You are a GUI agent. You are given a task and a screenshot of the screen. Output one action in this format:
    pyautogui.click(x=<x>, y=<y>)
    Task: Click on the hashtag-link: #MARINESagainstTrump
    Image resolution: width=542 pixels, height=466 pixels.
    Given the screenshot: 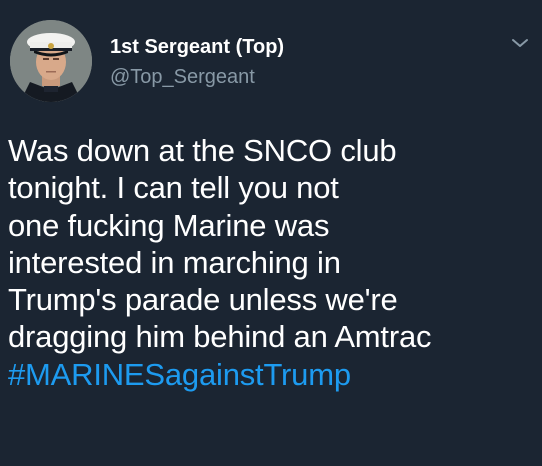 What is the action you would take?
    pyautogui.click(x=273, y=374)
    